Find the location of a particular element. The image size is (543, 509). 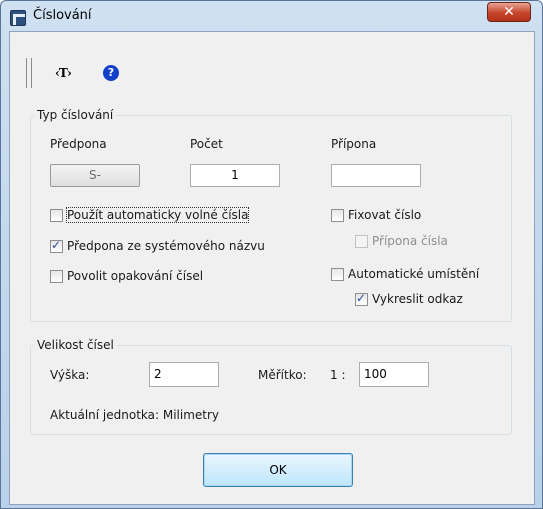

auto-placement-label: Automatické umístění is located at coordinates (413, 274).